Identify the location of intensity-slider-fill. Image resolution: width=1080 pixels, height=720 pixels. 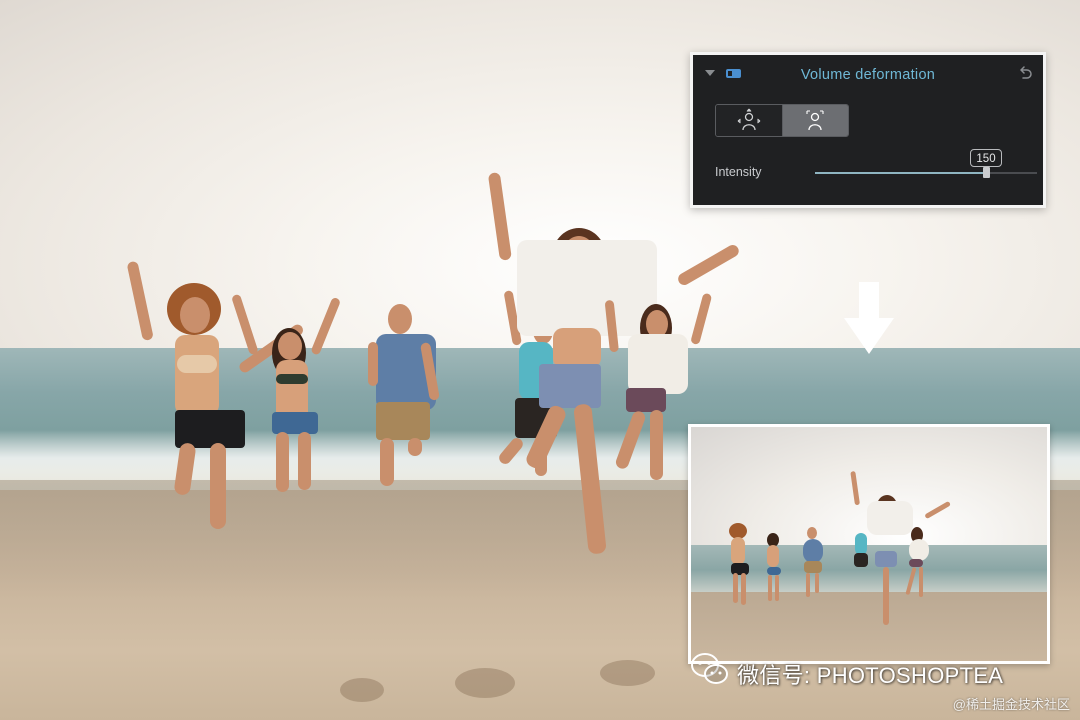
(900, 173).